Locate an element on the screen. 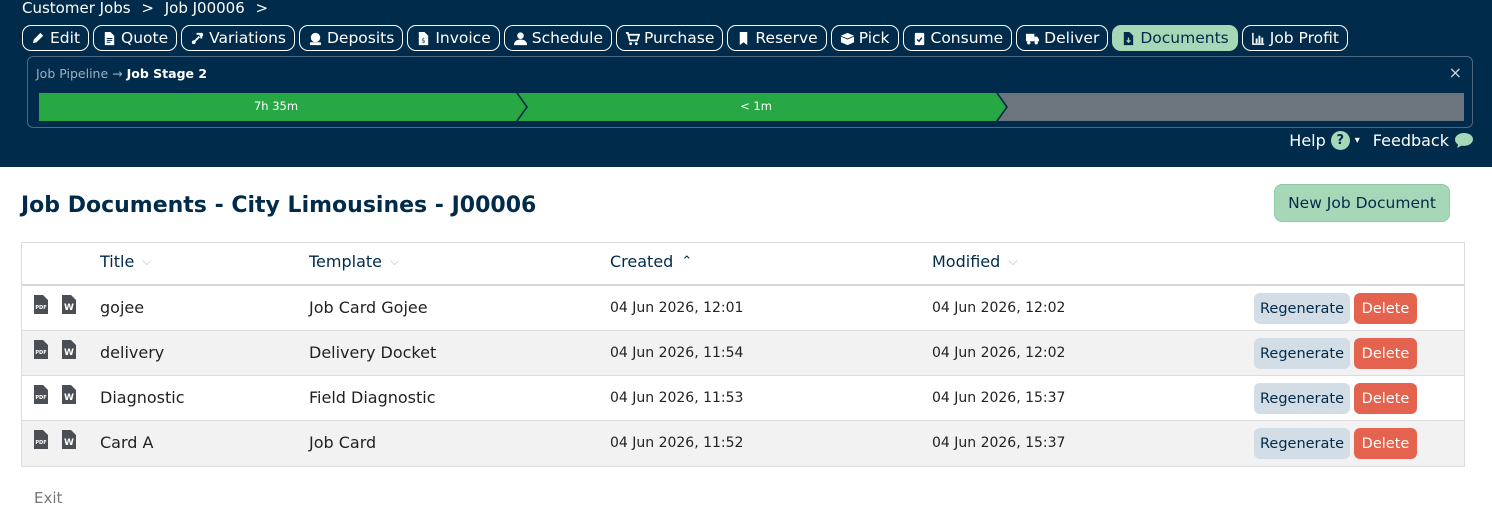  help-feedback: Help ? ▾ Feedback is located at coordinates (1381, 140).